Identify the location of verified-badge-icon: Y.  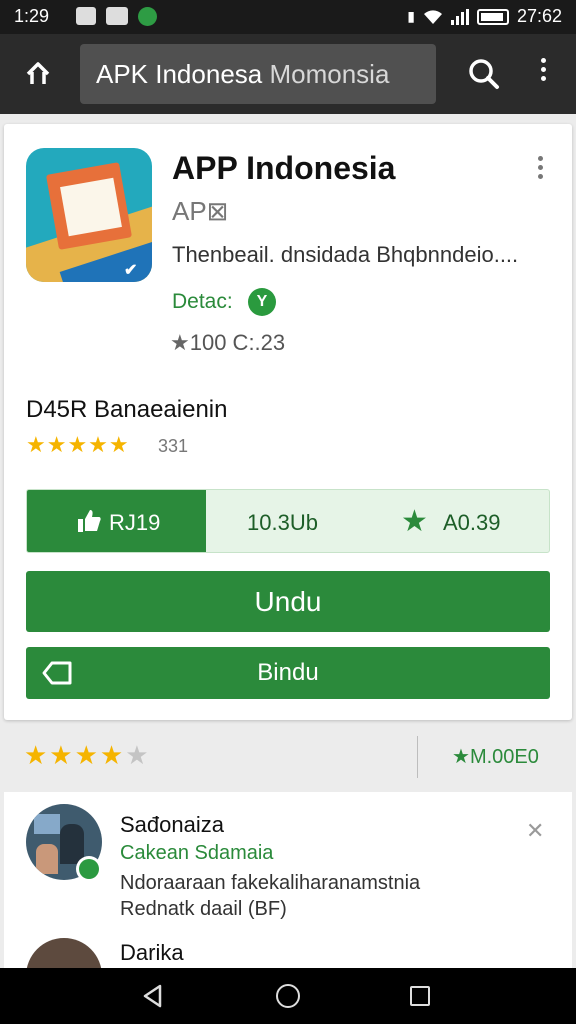
(262, 302).